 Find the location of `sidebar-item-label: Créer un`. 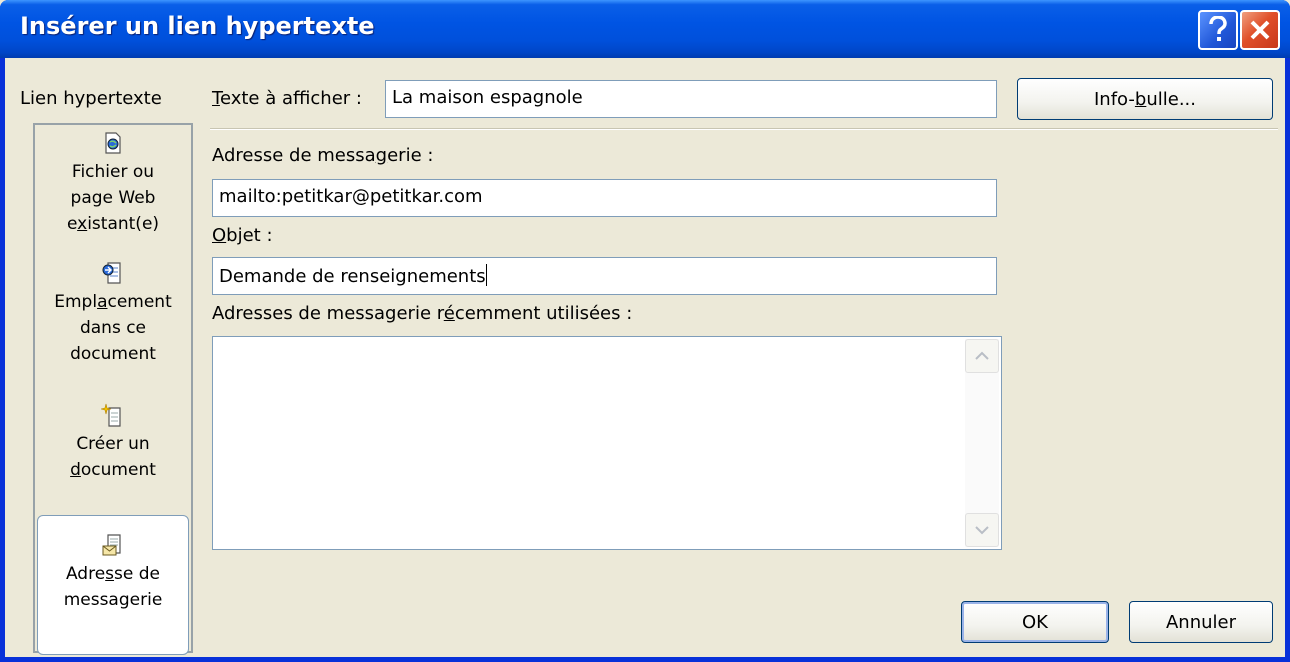

sidebar-item-label: Créer un is located at coordinates (113, 444).